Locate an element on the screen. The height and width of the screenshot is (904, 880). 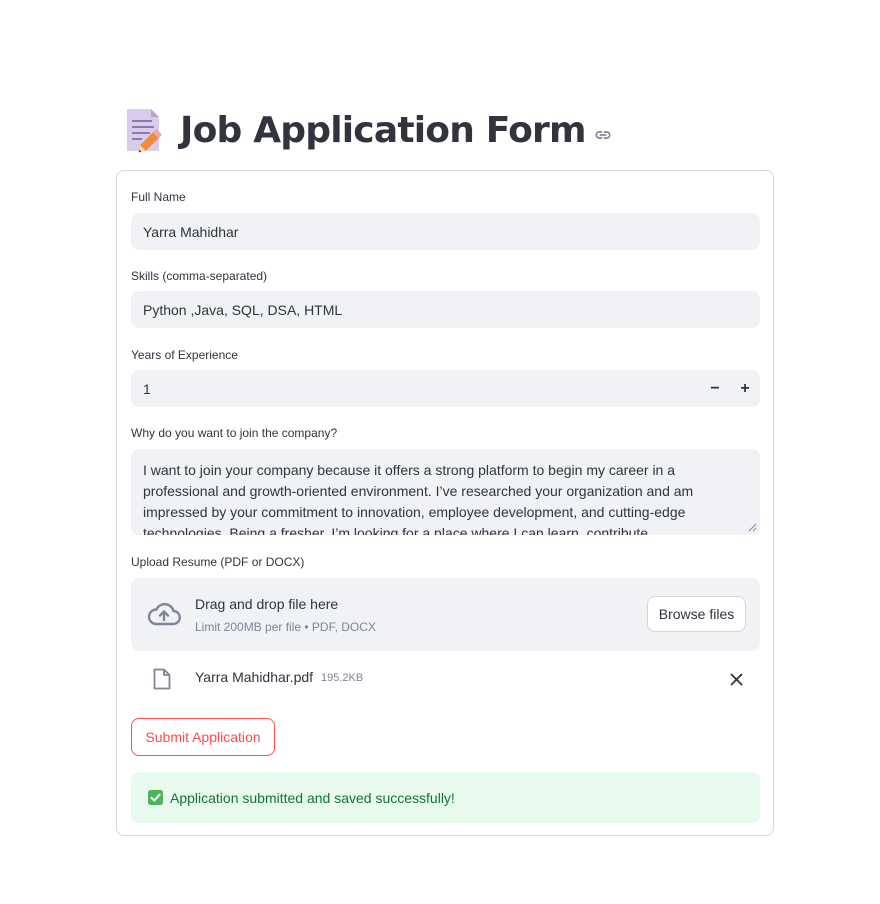
resize-handle-icon is located at coordinates (752, 527).